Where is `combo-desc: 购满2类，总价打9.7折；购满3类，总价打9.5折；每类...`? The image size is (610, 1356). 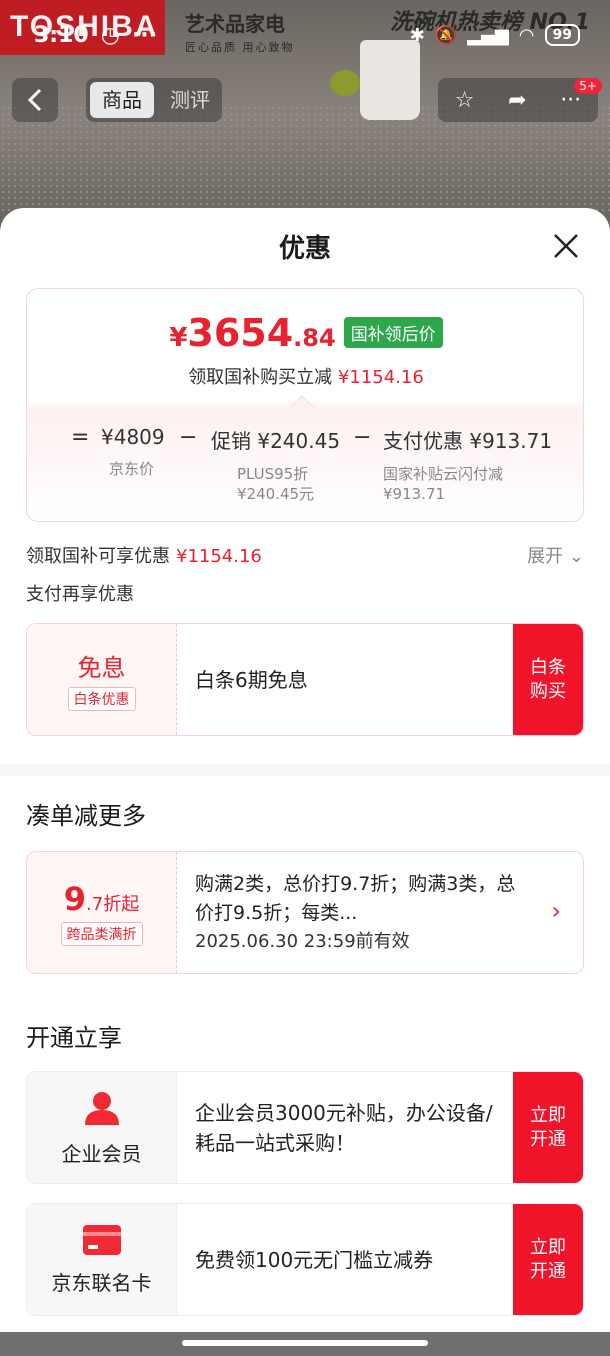
combo-desc: 购满2类，总价打9.7折；购满3类，总价打9.5折；每类... is located at coordinates (355, 898).